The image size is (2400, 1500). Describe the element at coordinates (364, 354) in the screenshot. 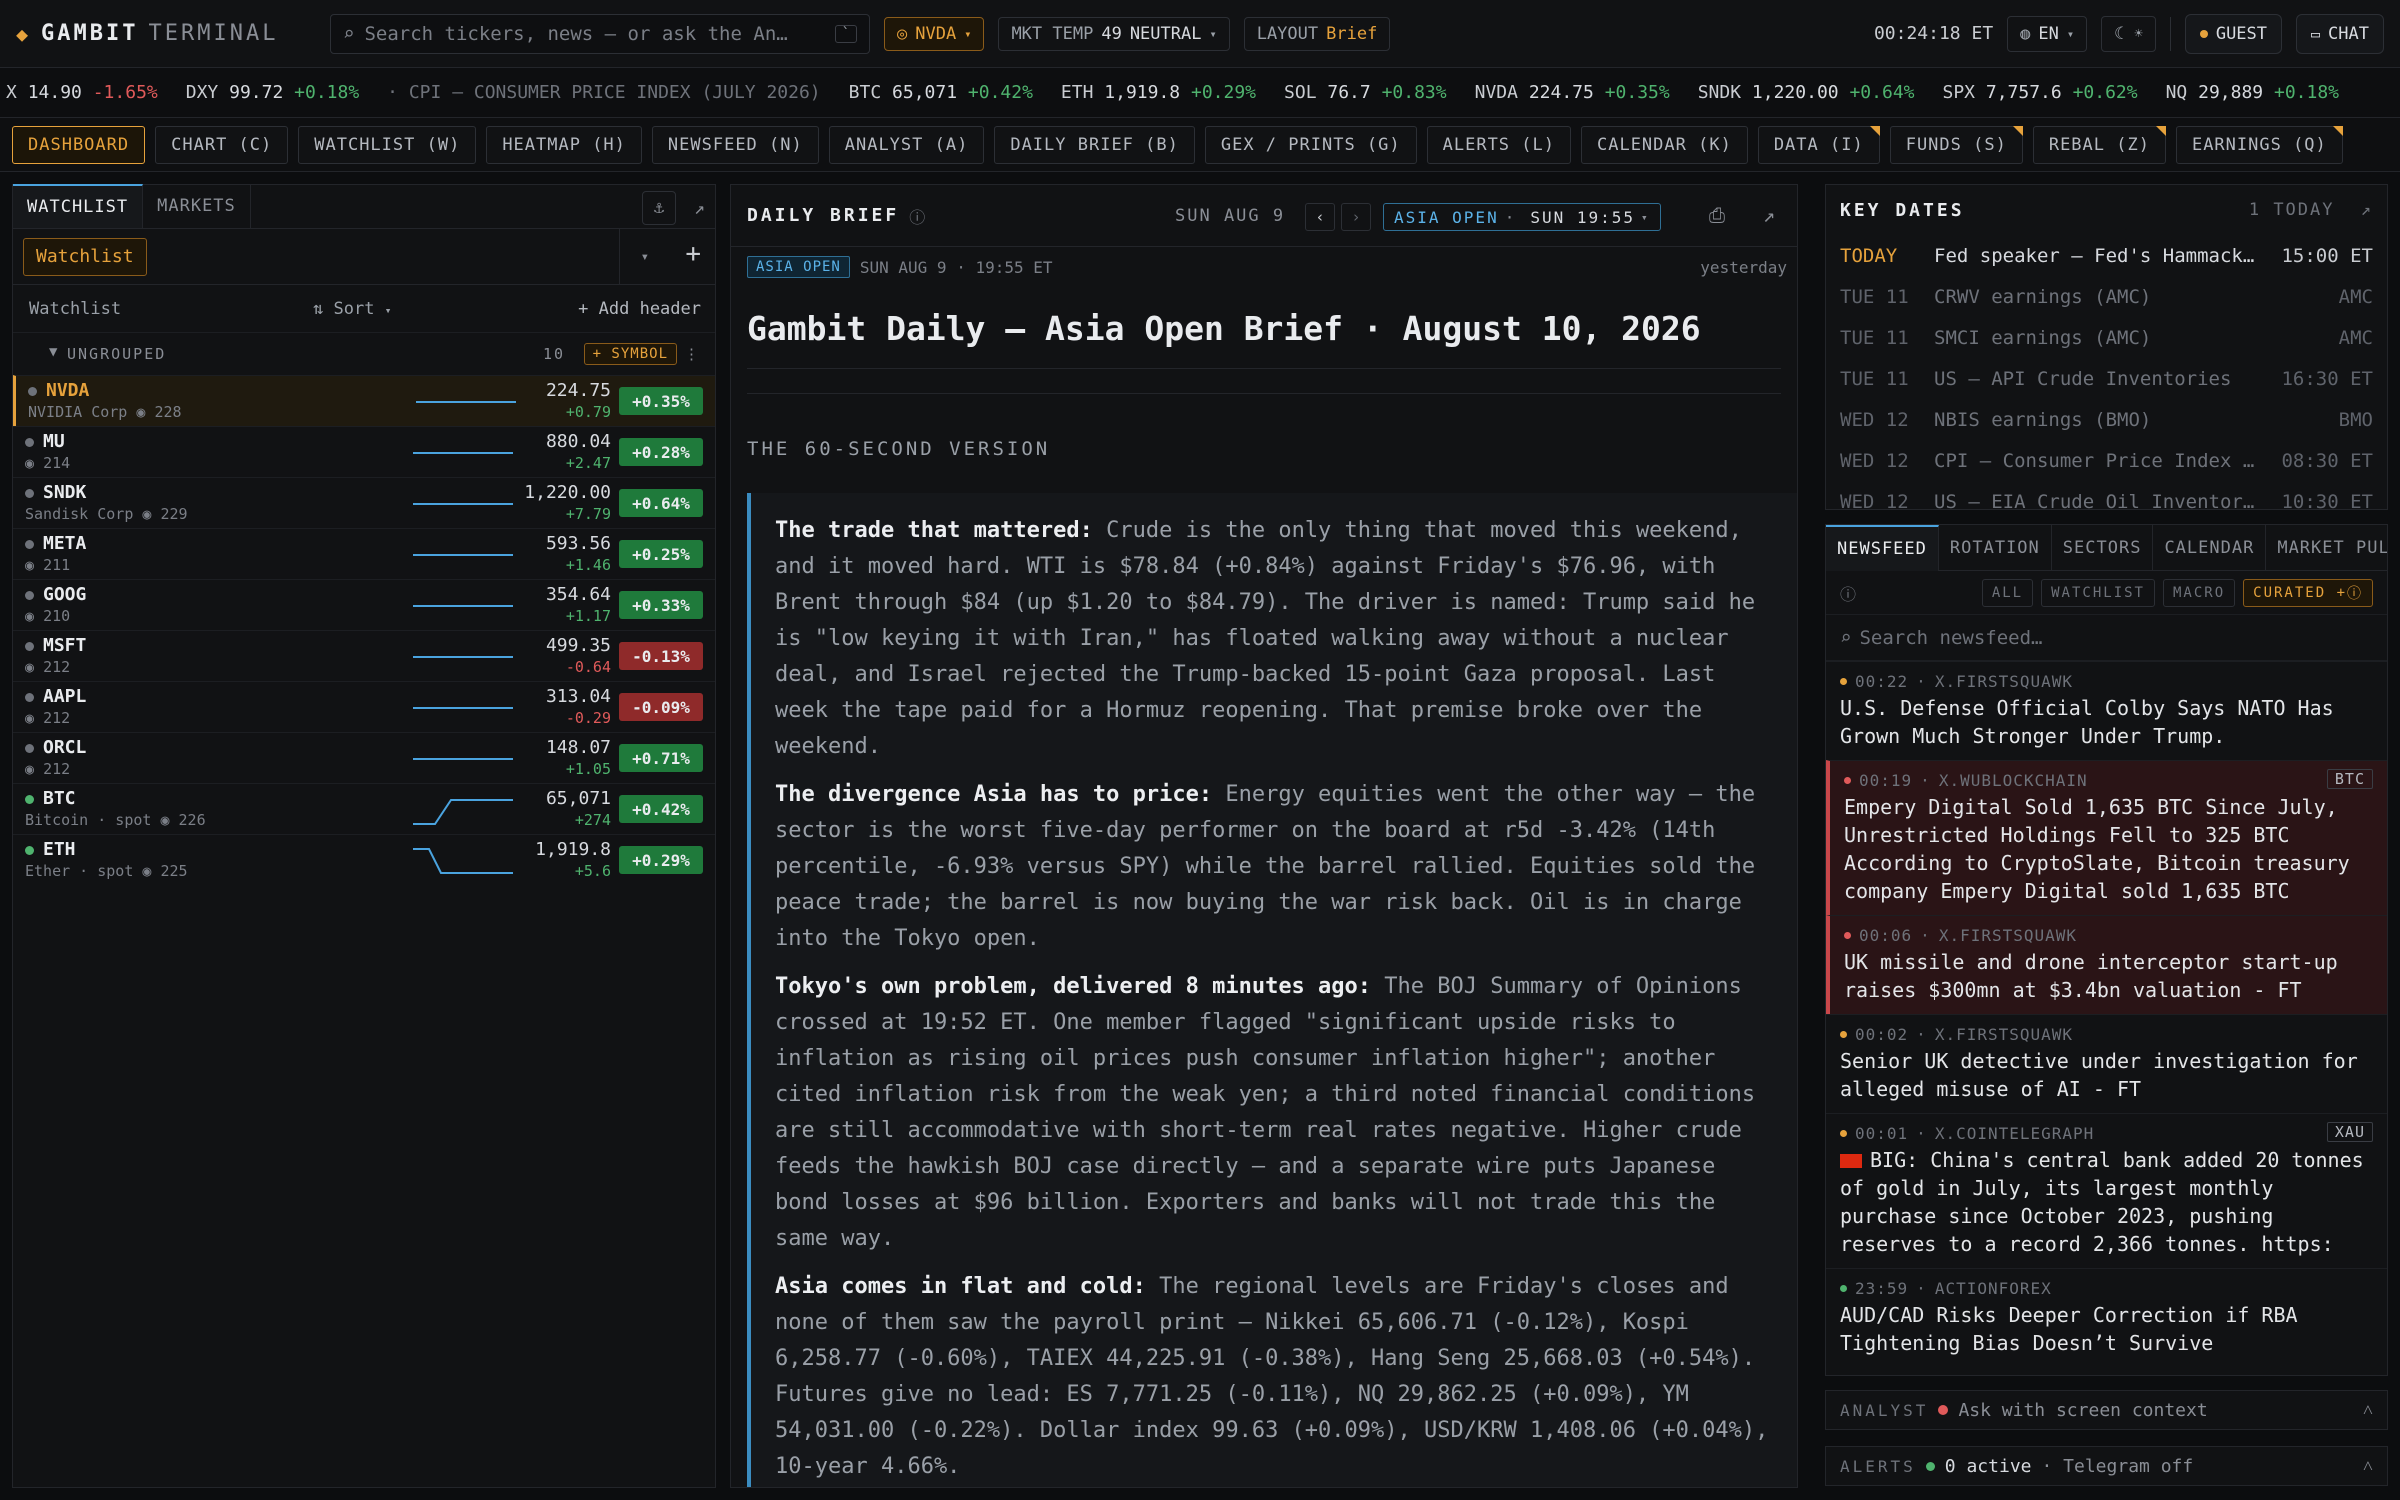

I see `group-header: ▼ UNGROUPED 10 + SYMBOL ⋮` at that location.